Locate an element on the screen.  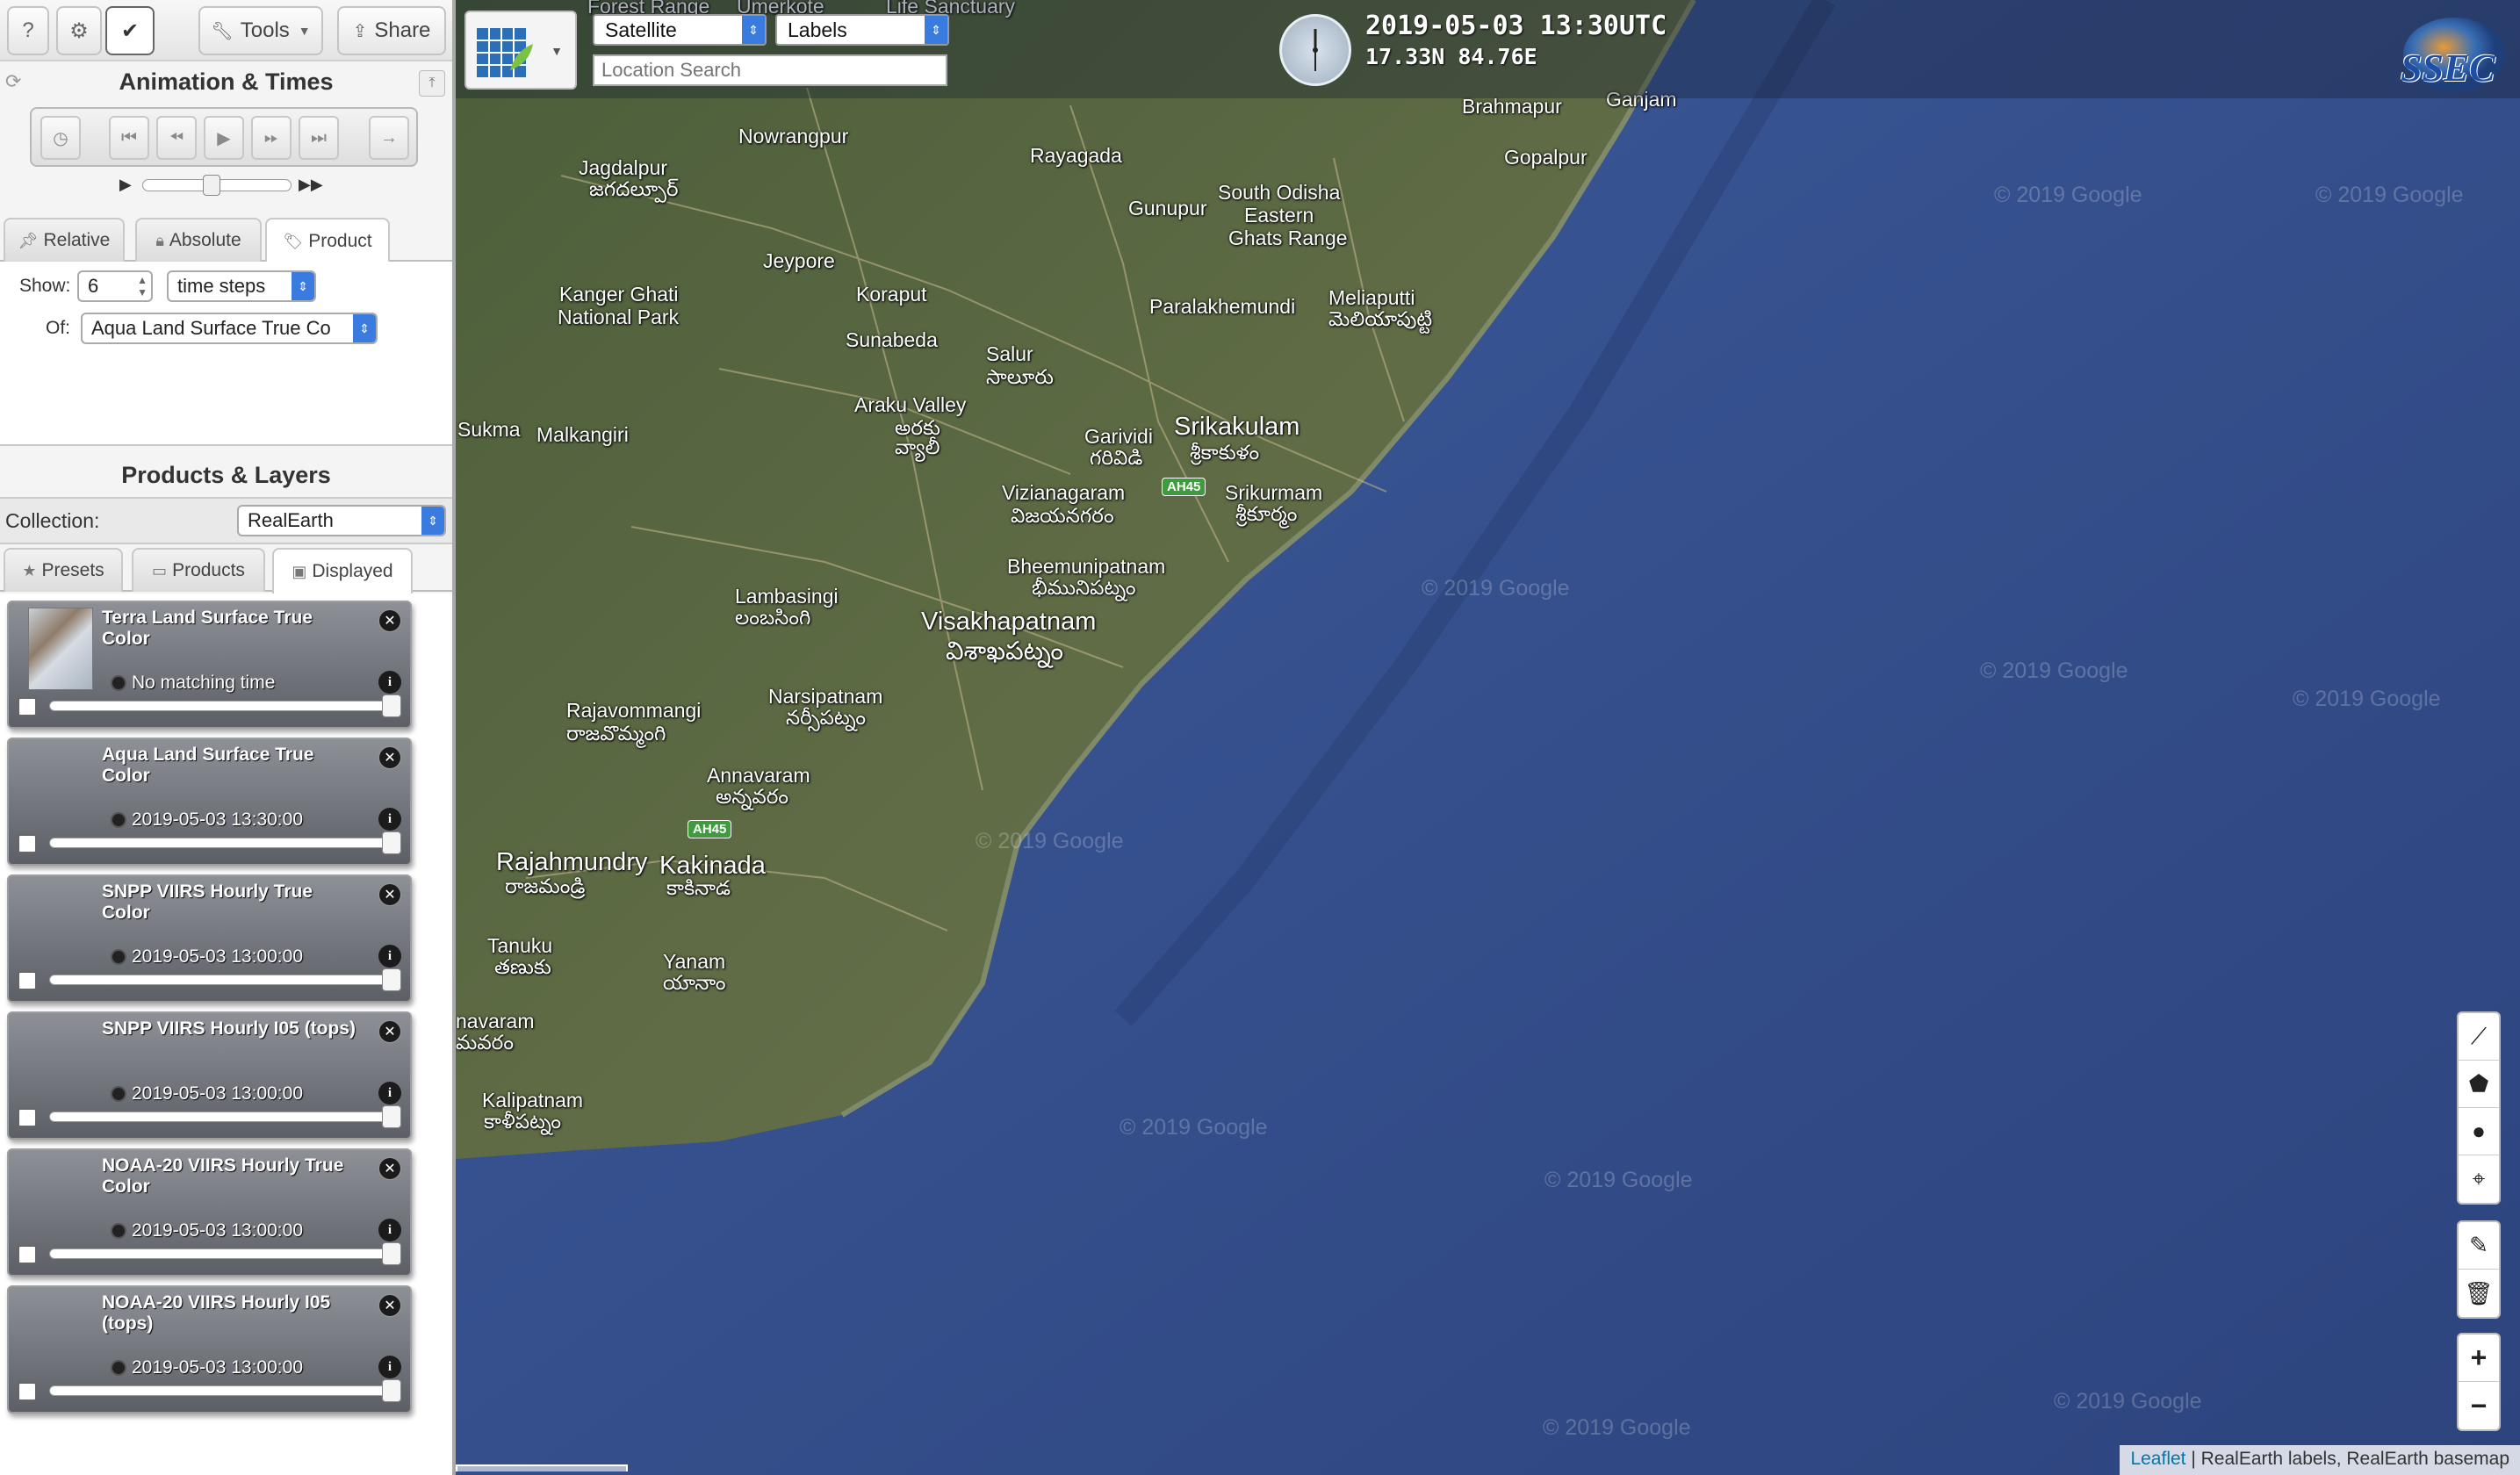
clock-button: ◷ is located at coordinates (60, 138).